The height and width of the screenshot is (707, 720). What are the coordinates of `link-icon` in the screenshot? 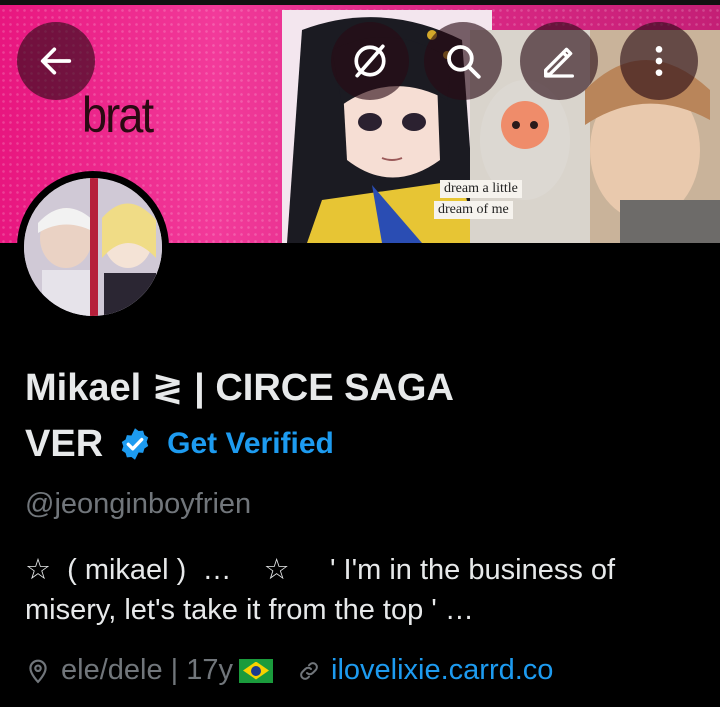 It's located at (309, 670).